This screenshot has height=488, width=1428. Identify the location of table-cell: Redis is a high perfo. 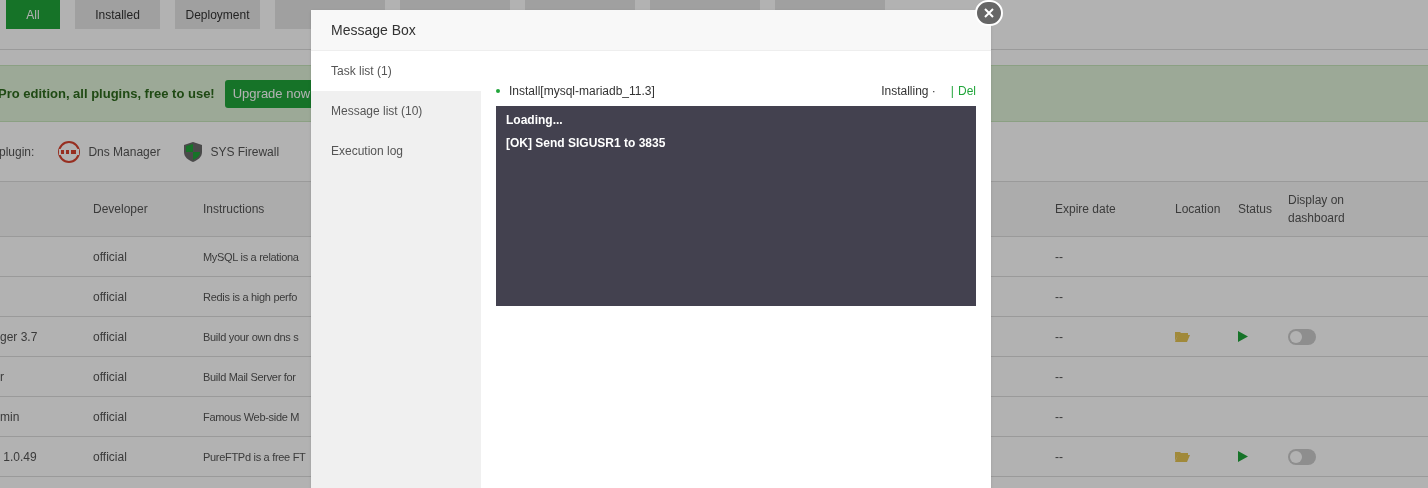
(250, 296).